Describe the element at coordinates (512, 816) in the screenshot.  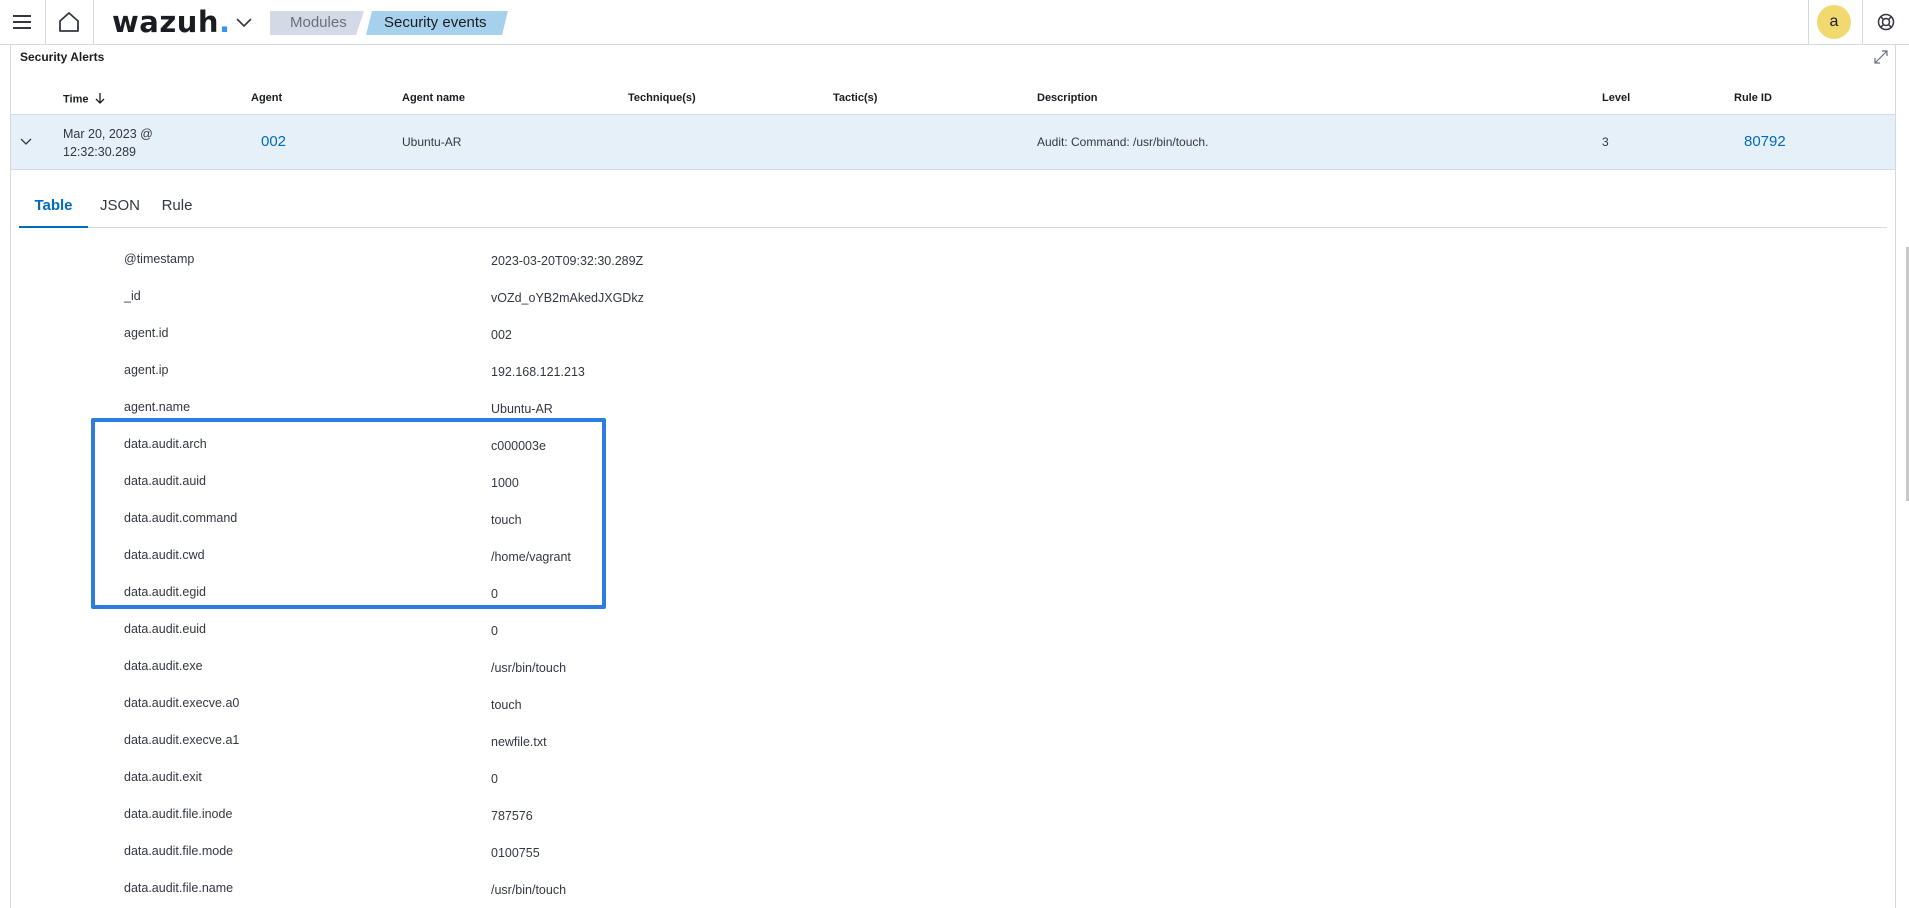
I see `field-value: 787576` at that location.